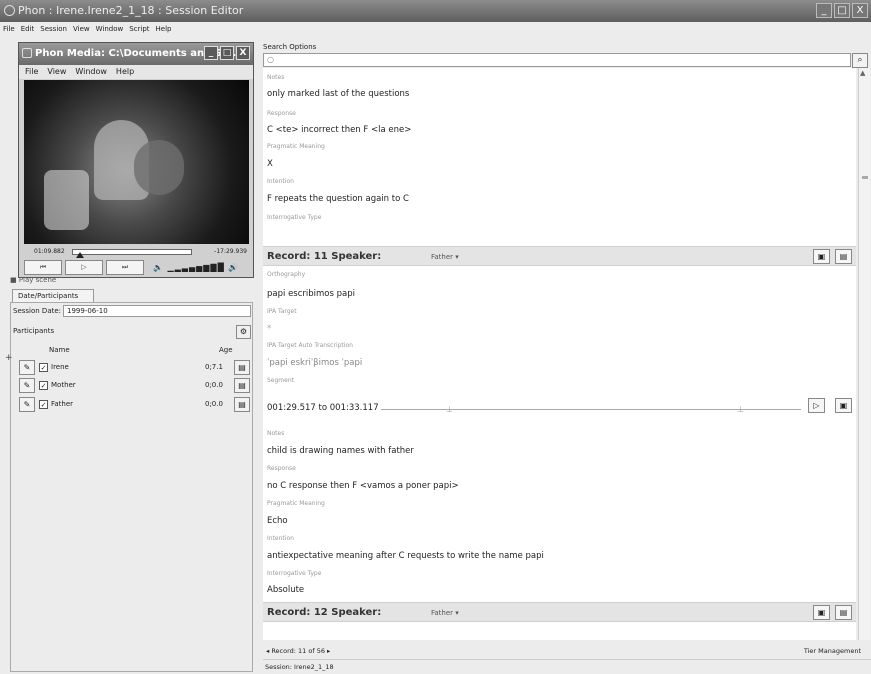 The height and width of the screenshot is (674, 871). Describe the element at coordinates (9, 29) in the screenshot. I see `menu-file: File` at that location.